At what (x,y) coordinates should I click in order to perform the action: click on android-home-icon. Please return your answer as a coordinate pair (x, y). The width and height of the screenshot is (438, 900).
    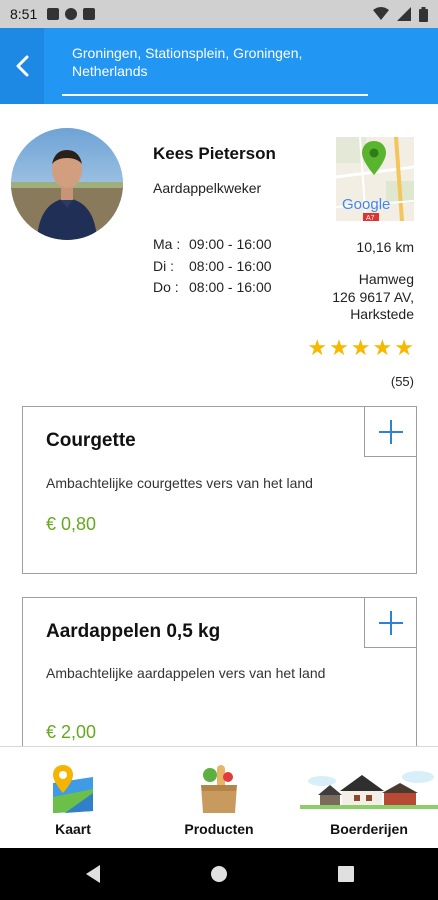
    Looking at the image, I should click on (219, 874).